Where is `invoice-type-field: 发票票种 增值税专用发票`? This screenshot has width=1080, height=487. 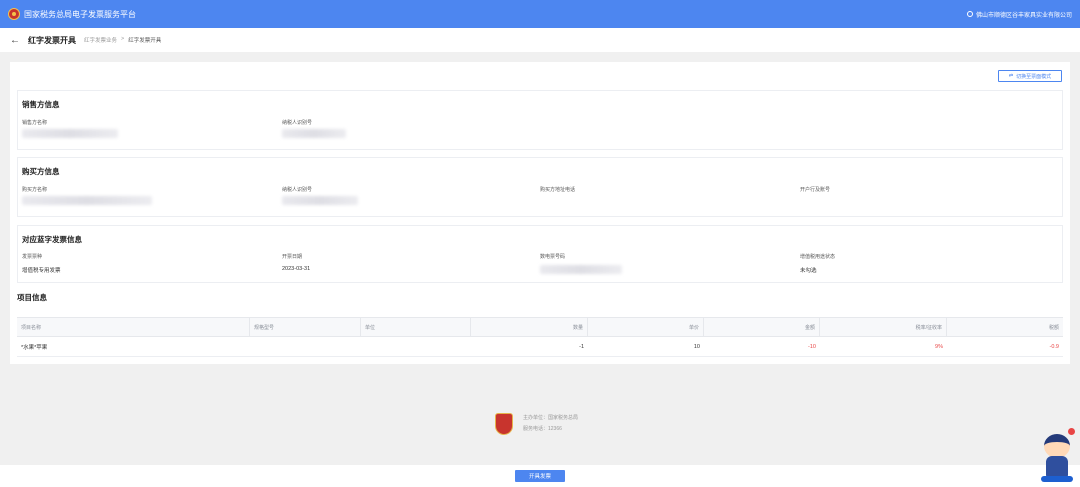
invoice-type-field: 发票票种 增值税专用发票 is located at coordinates (41, 263).